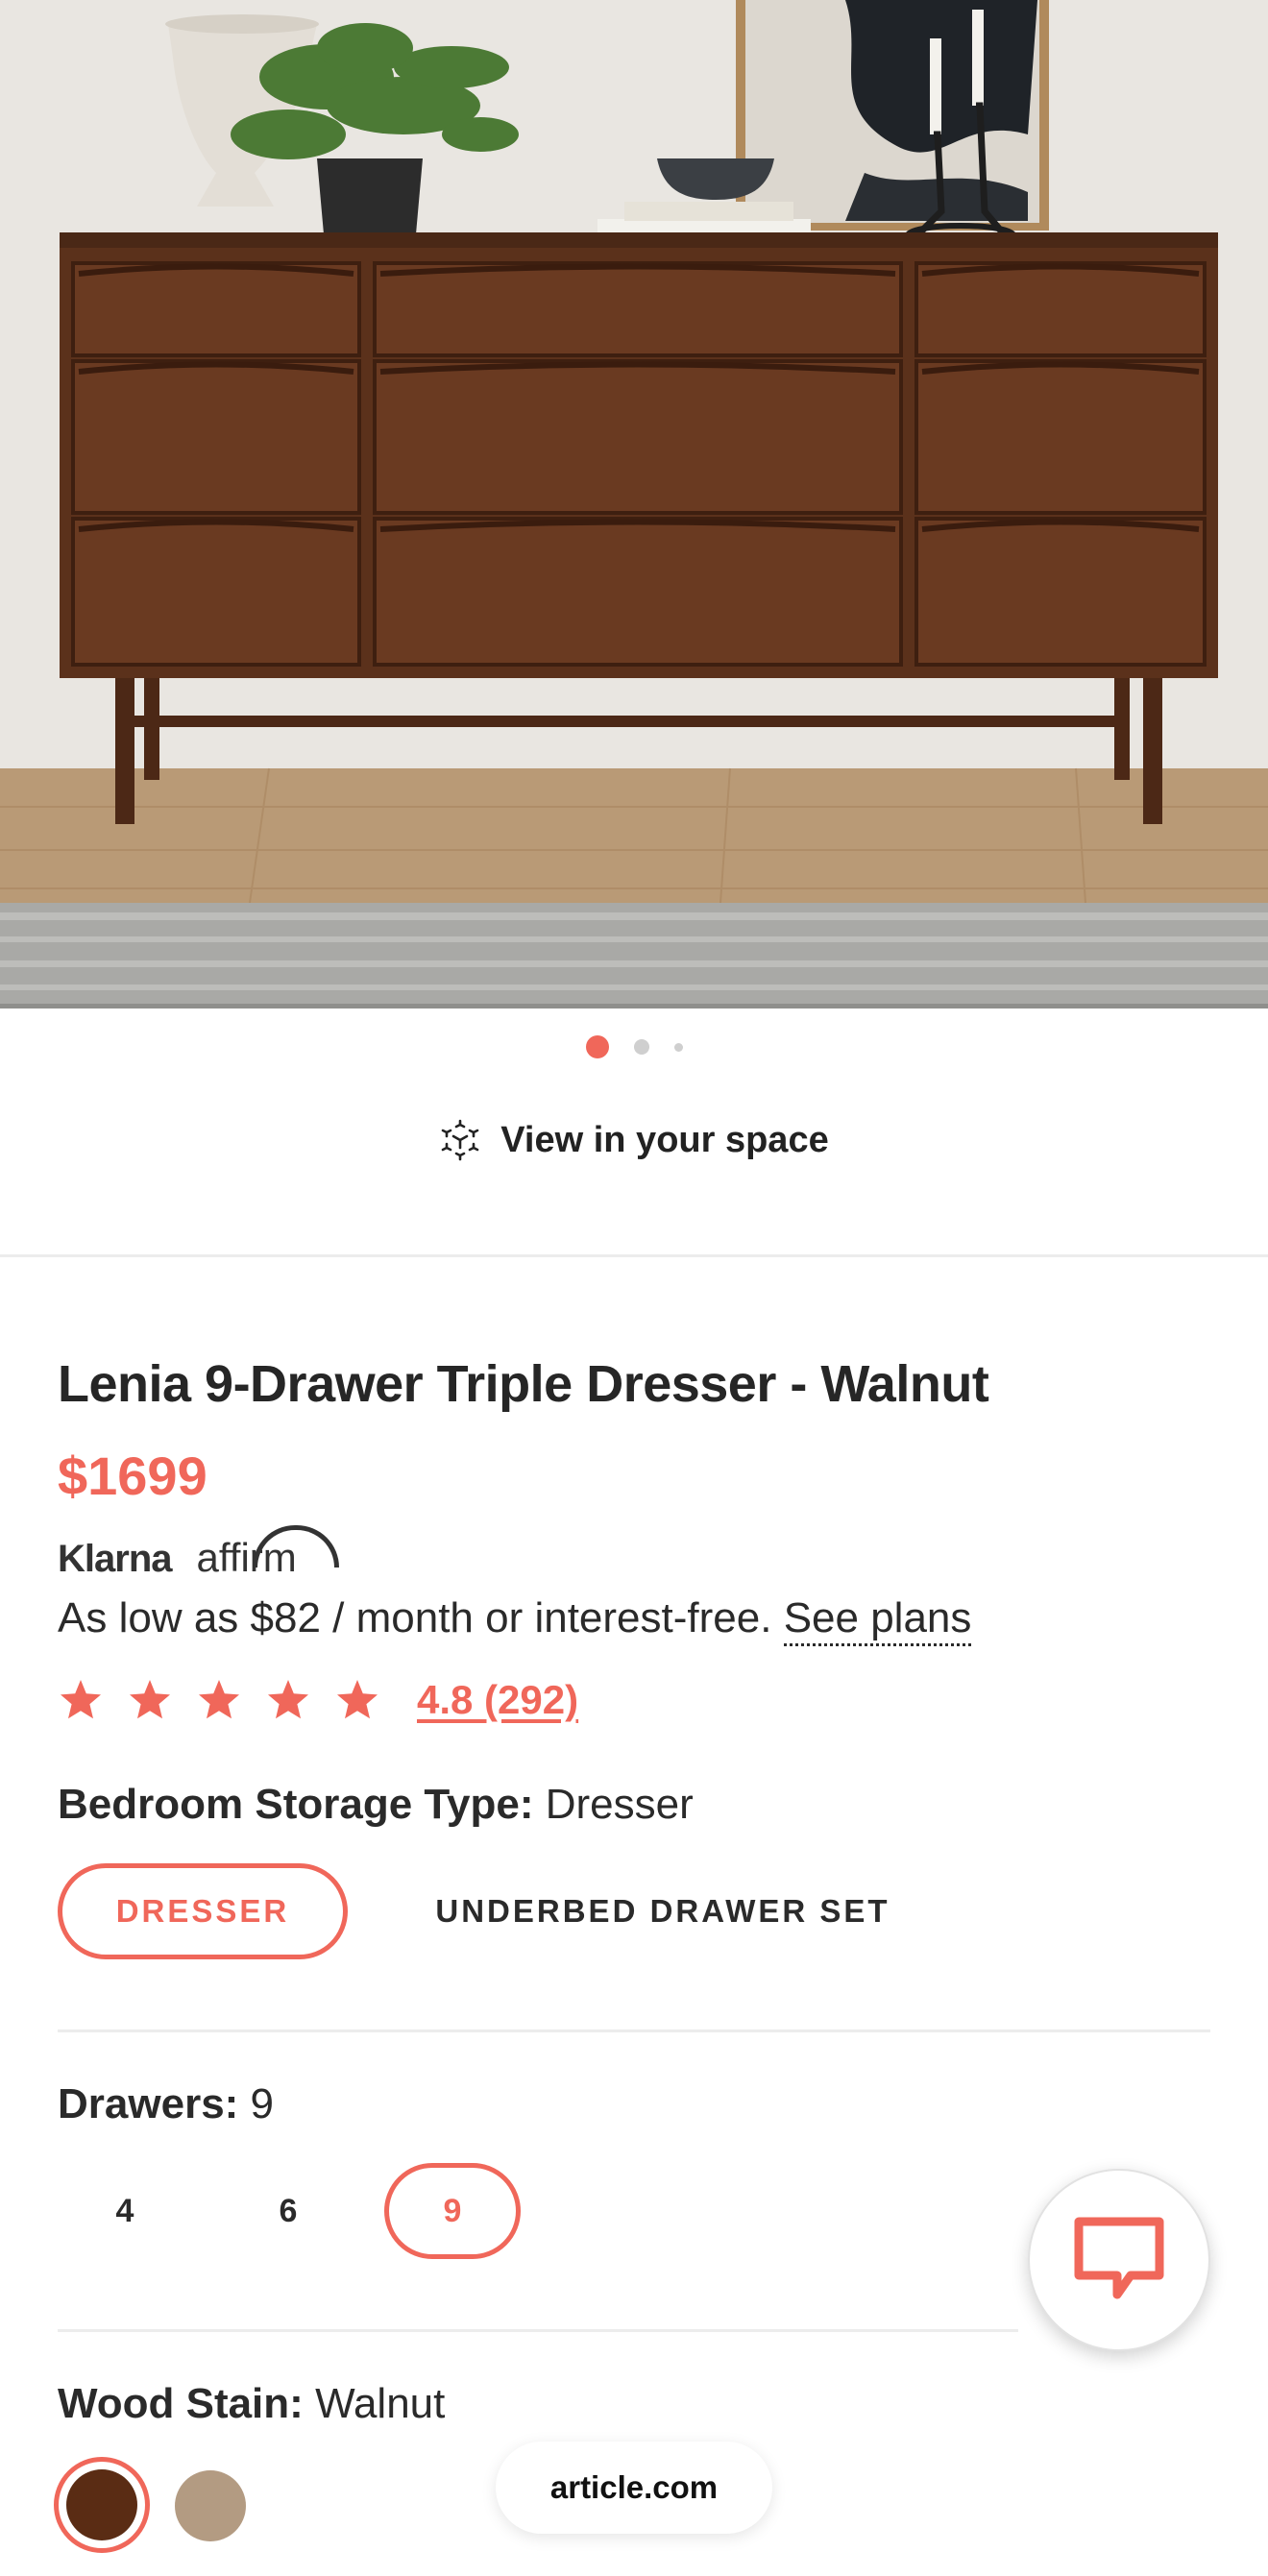 The height and width of the screenshot is (2576, 1268). What do you see at coordinates (288, 2211) in the screenshot?
I see `option-drawers-6: 6` at bounding box center [288, 2211].